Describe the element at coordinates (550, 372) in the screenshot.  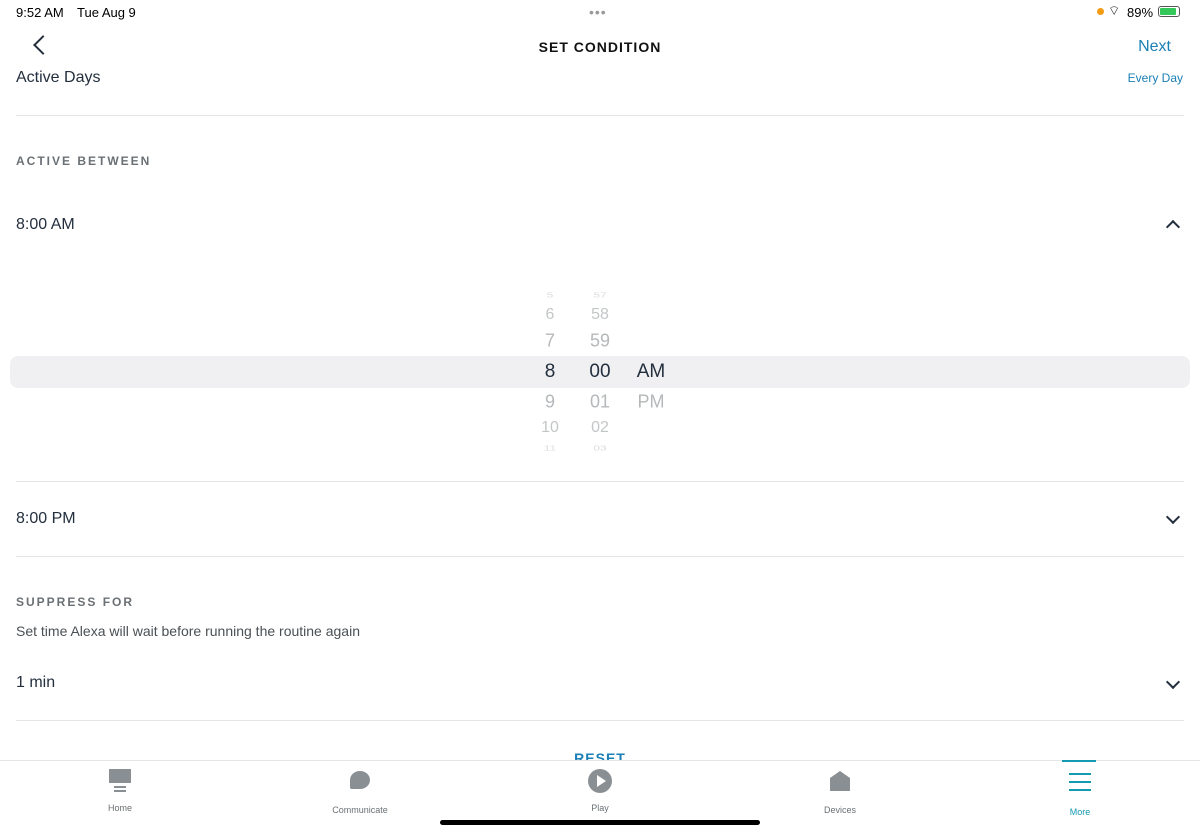
I see `picker-hour-option: 8` at that location.